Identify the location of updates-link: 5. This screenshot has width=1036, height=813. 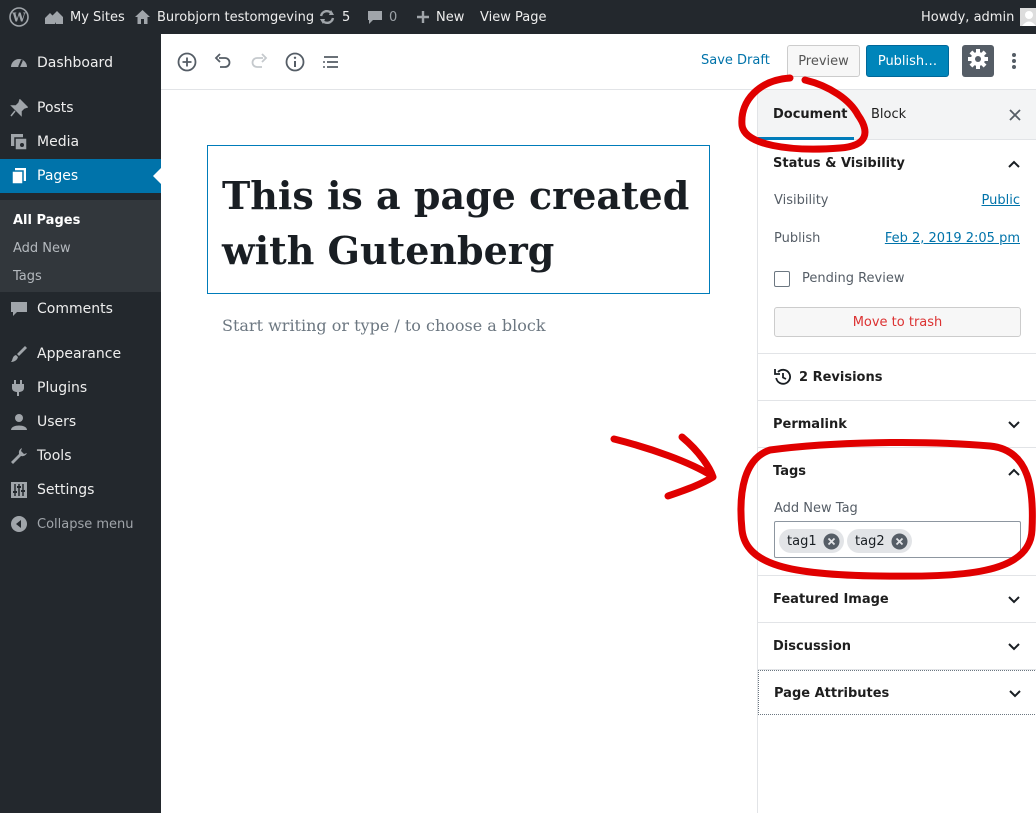
(334, 17).